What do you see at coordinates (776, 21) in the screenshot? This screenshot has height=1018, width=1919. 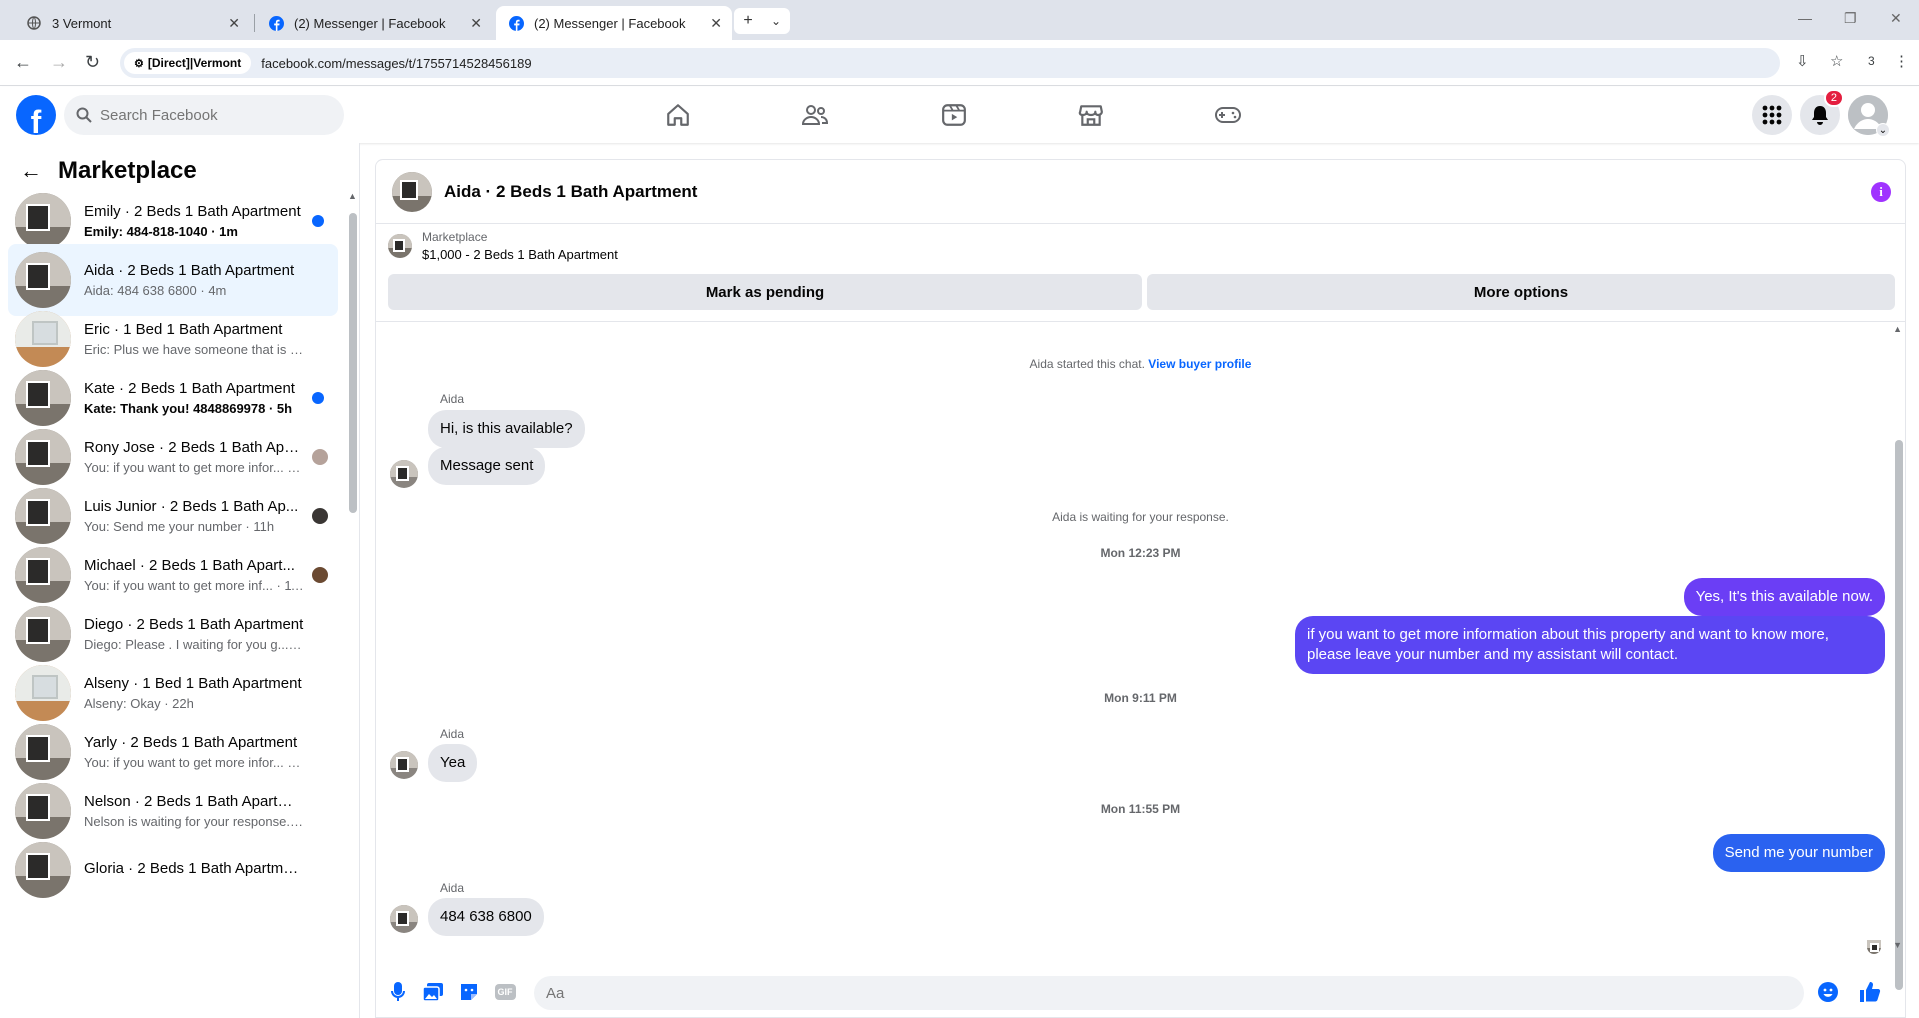 I see `tab-list-chevron-icon: ⌄` at bounding box center [776, 21].